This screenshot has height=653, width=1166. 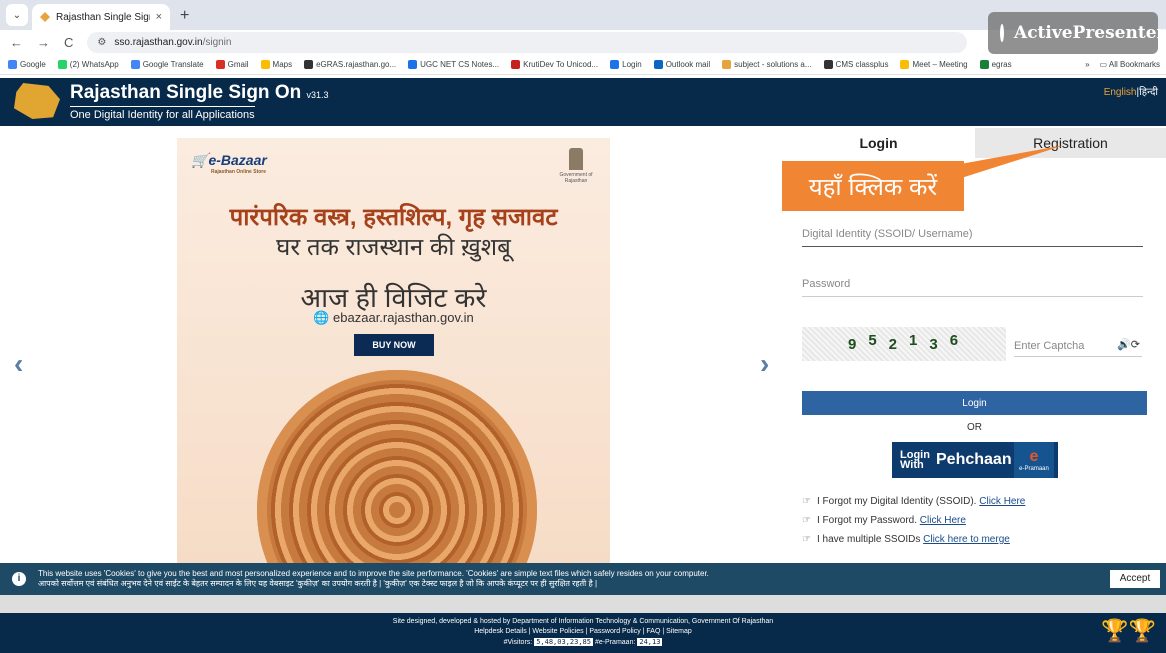 I want to click on callout-pointer, so click(x=1010, y=162).